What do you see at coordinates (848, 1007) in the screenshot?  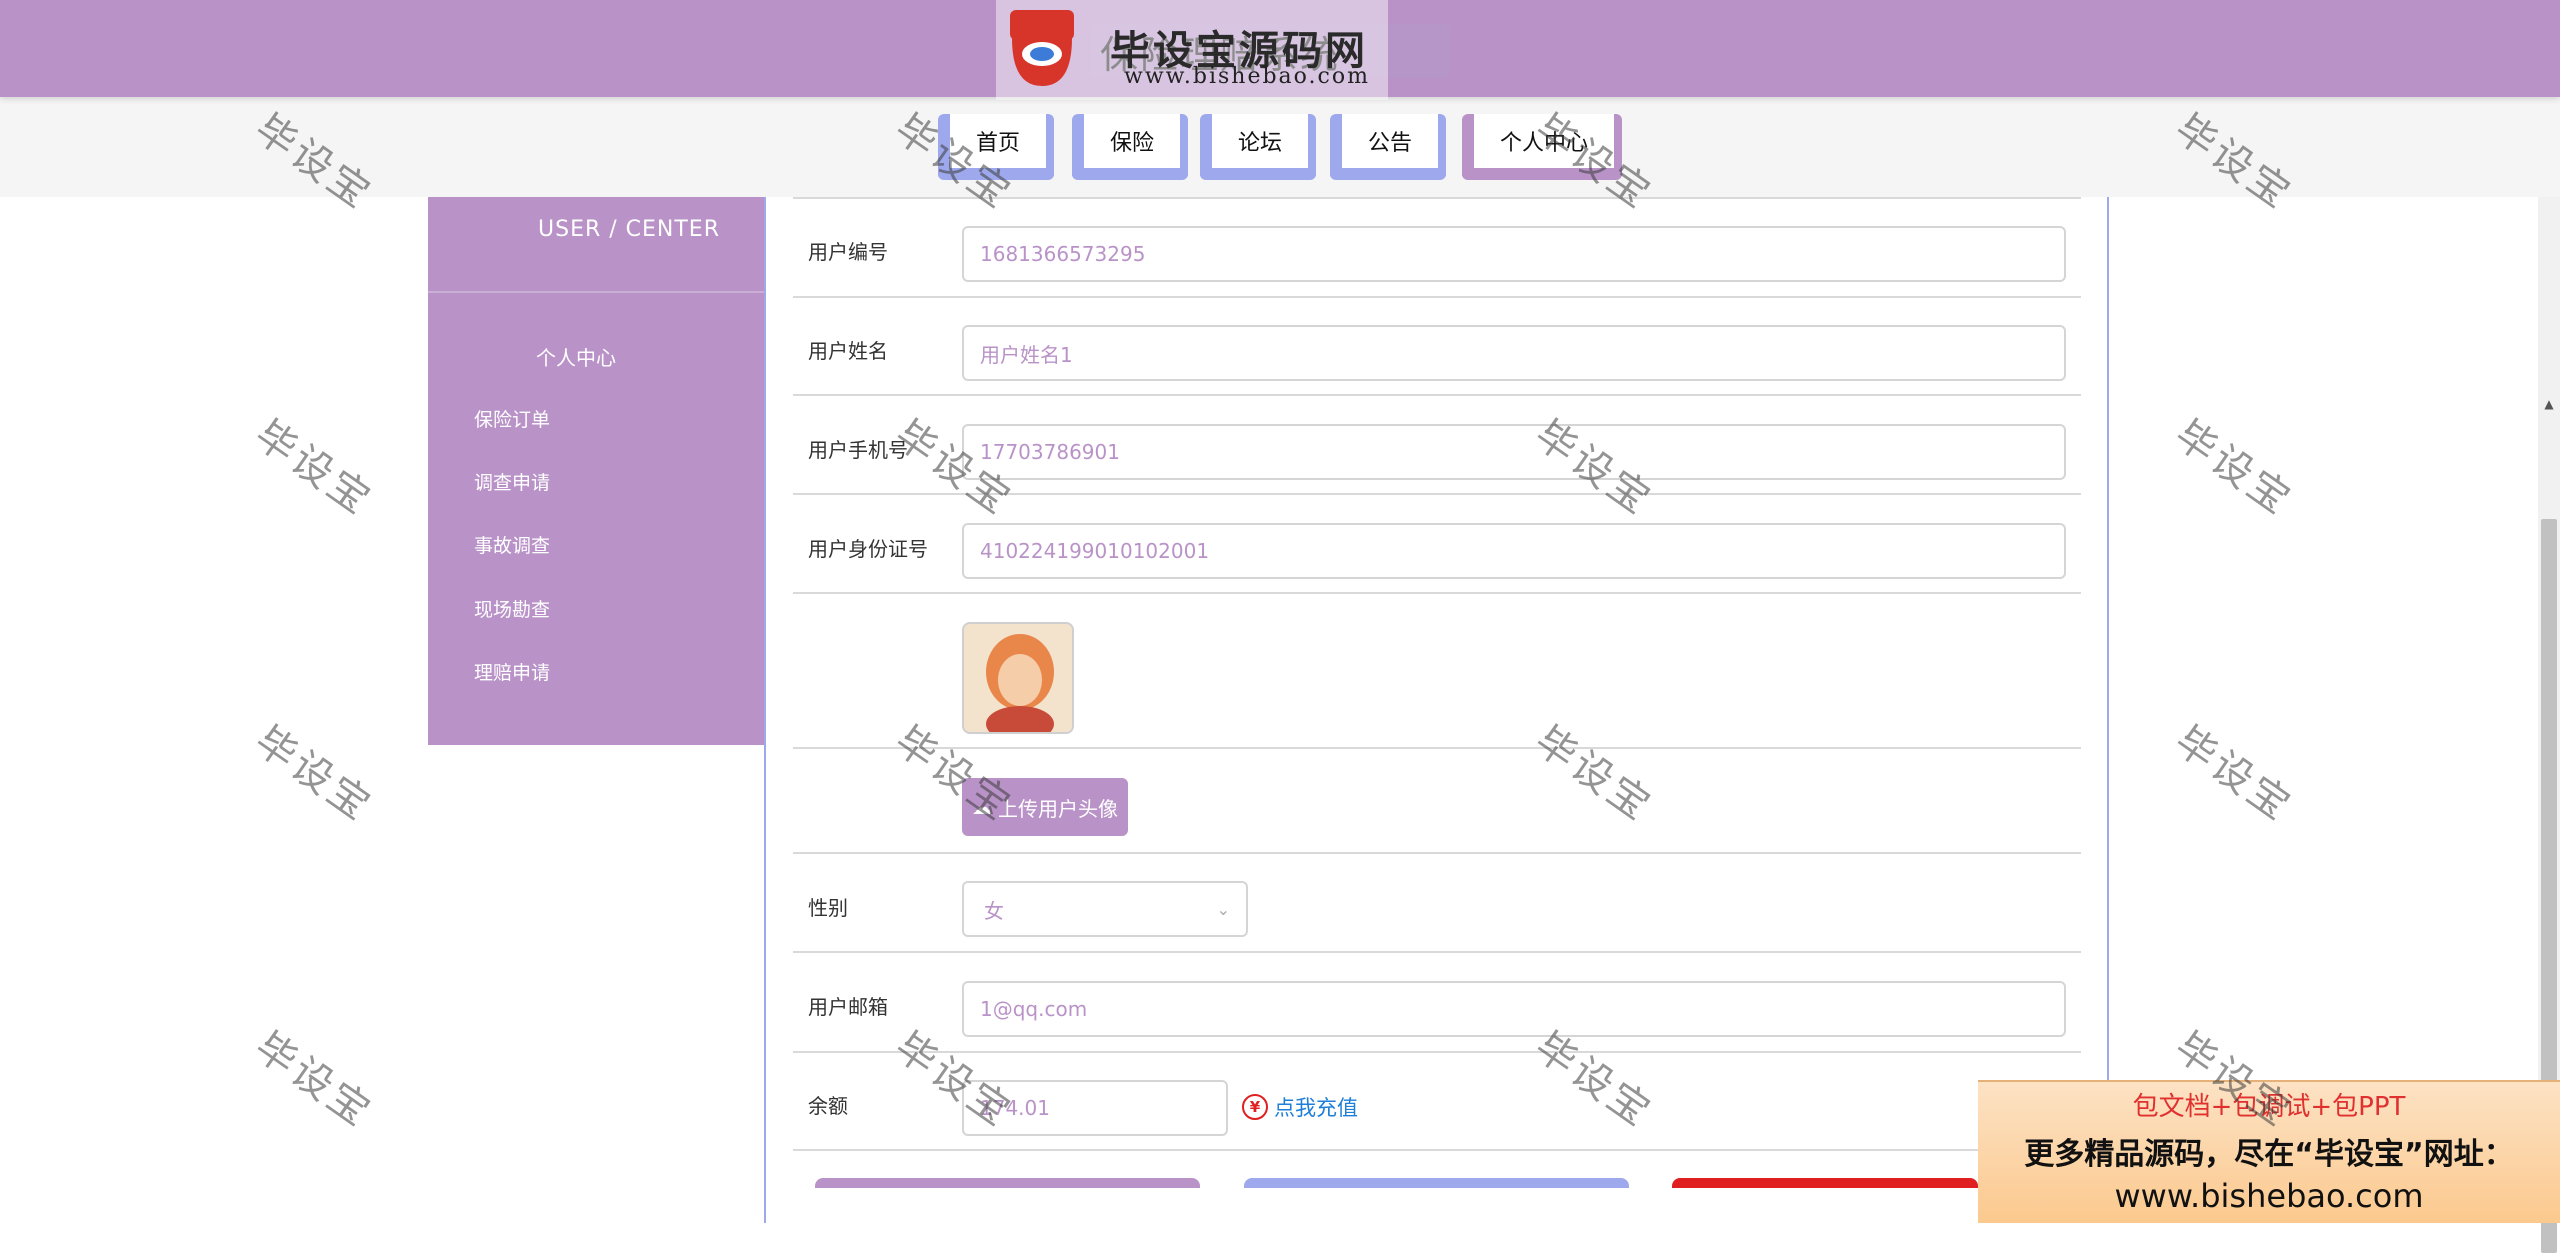 I see `email-label: 用户邮箱` at bounding box center [848, 1007].